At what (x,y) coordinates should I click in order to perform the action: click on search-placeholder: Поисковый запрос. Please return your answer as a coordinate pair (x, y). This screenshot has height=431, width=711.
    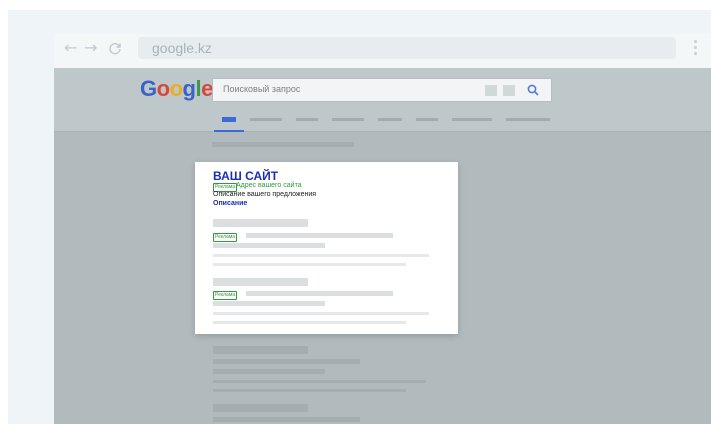
    Looking at the image, I should click on (262, 89).